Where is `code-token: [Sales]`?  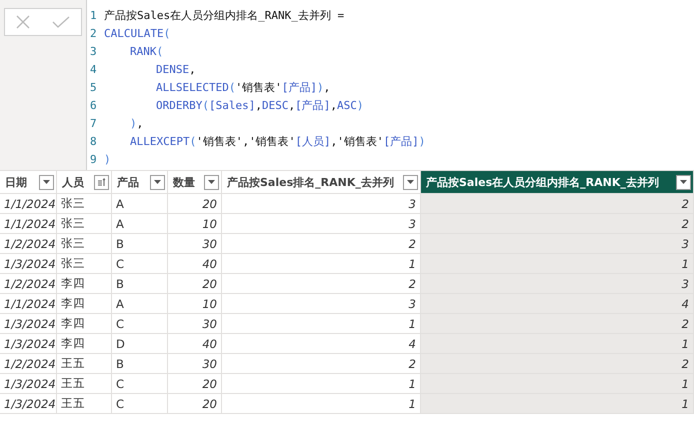 code-token: [Sales] is located at coordinates (232, 105).